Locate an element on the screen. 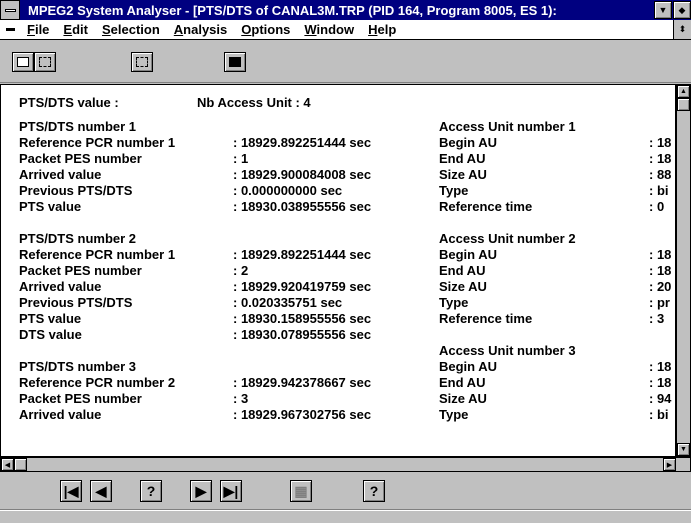 The height and width of the screenshot is (523, 691). scroll-up-button: ▲ is located at coordinates (683, 91).